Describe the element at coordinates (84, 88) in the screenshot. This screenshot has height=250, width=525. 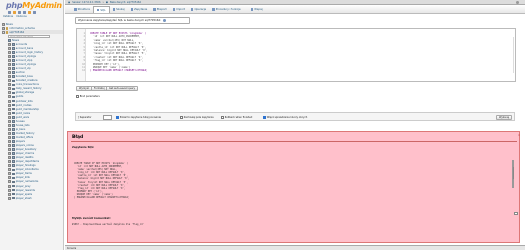
I see `clear-button: Wyczyść` at that location.